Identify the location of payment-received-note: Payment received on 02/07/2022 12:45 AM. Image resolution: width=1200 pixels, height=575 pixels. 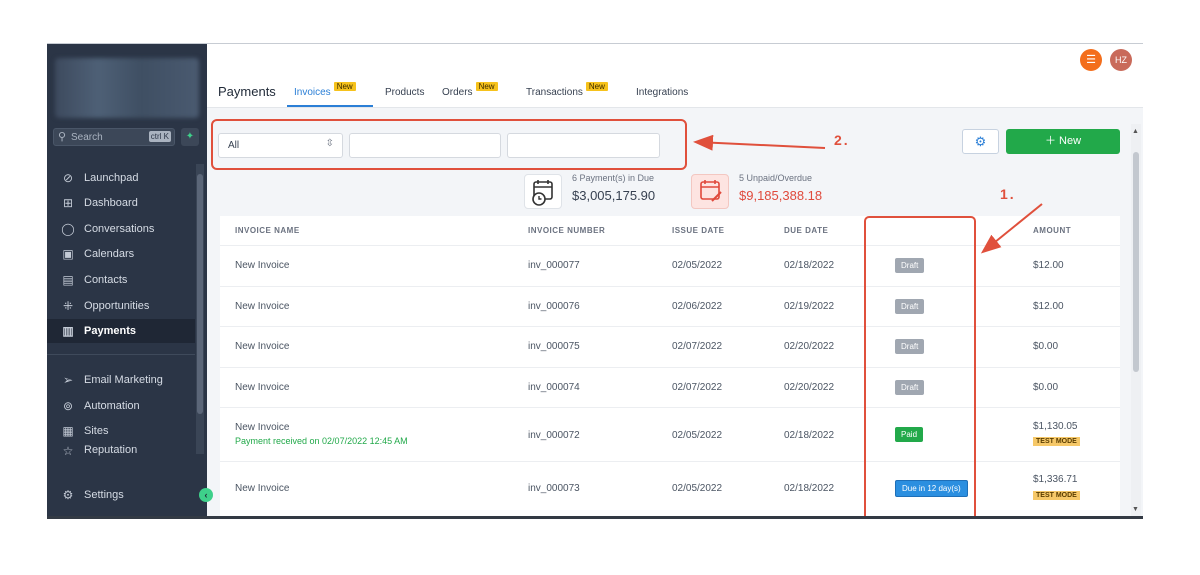
(321, 441).